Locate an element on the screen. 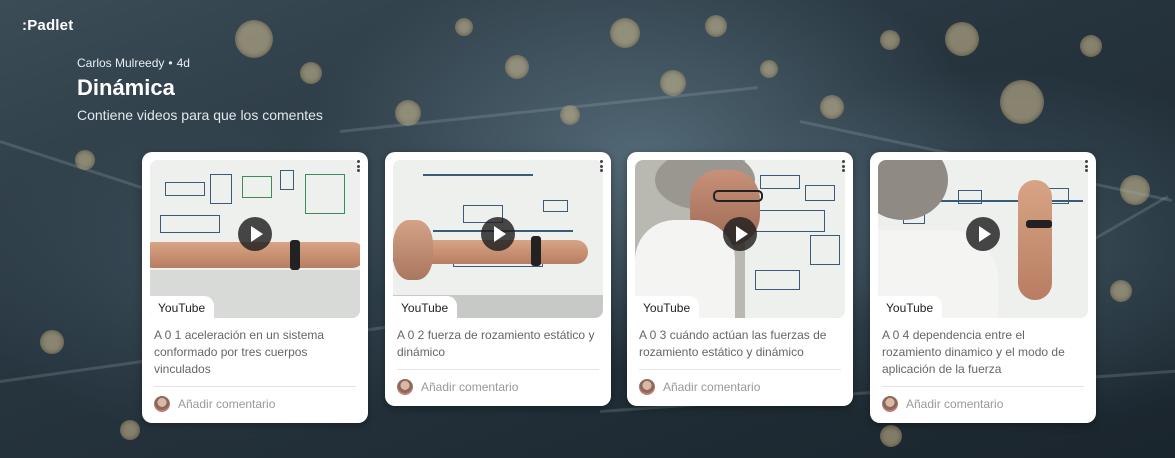 This screenshot has height=458, width=1175. board-description: Contiene videos para que los comentes is located at coordinates (200, 115).